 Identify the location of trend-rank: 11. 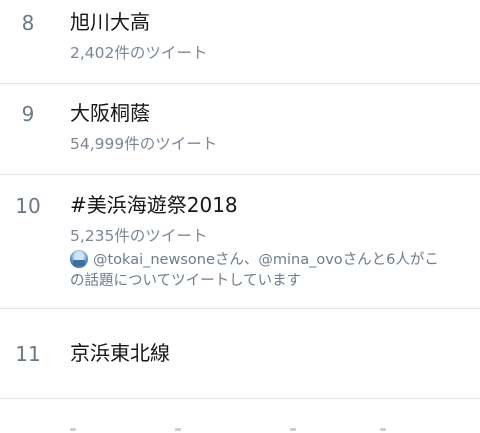
(28, 354).